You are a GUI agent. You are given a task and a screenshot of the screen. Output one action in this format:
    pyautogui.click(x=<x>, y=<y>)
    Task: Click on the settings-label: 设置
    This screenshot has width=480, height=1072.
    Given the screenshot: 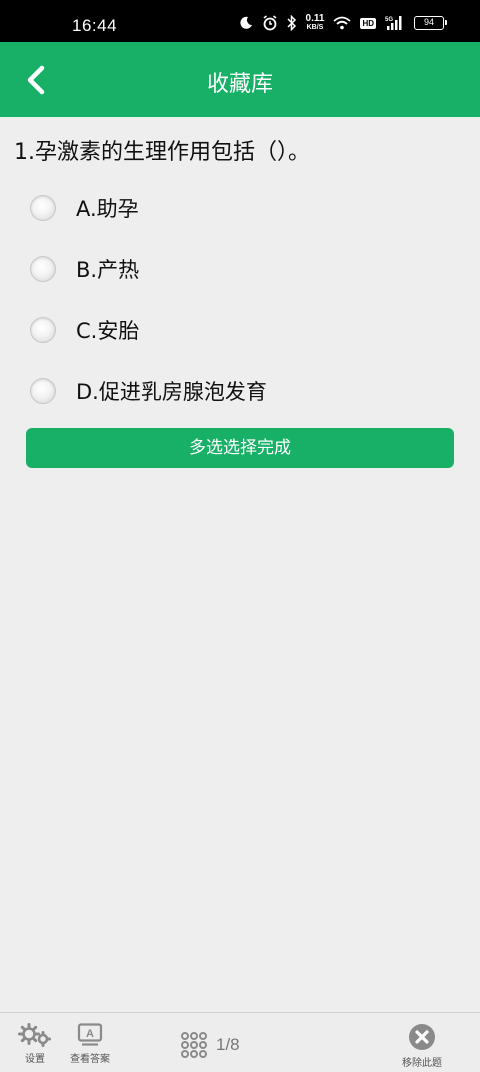 What is the action you would take?
    pyautogui.click(x=35, y=1059)
    